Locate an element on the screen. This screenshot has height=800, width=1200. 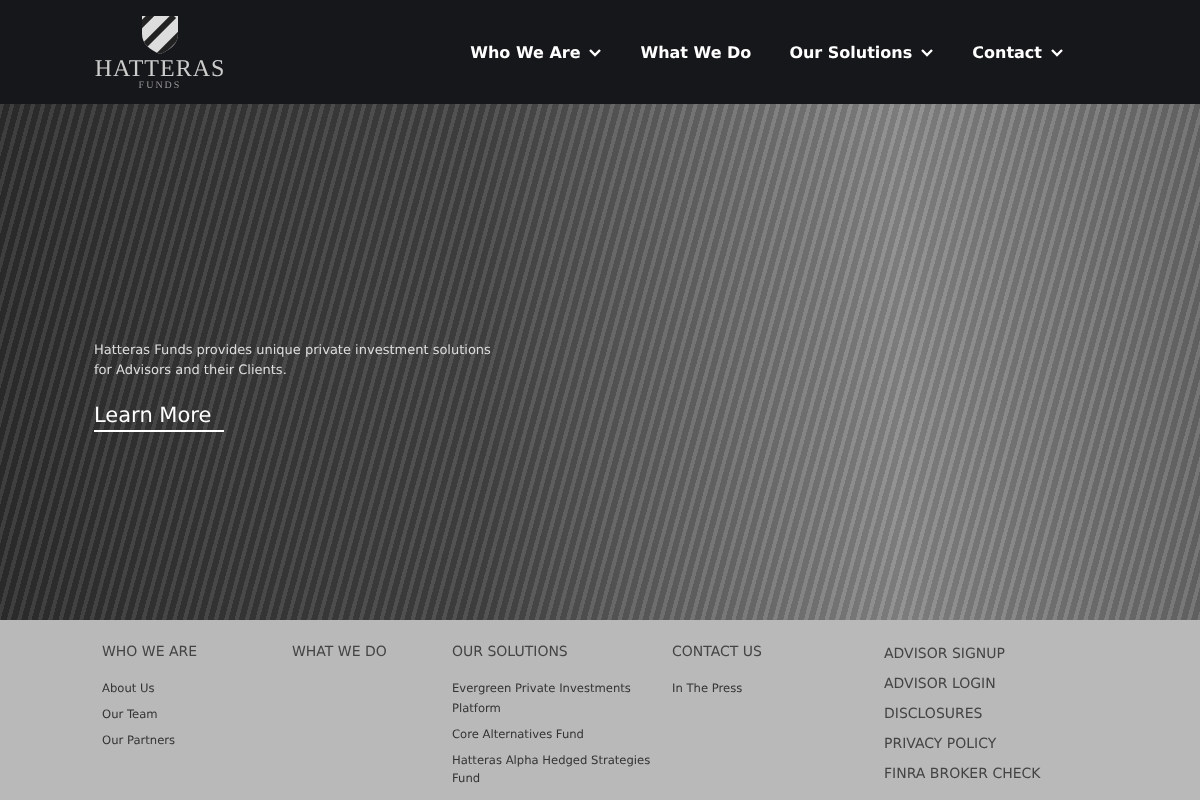
logo-wordmark: HATTERAS is located at coordinates (160, 68).